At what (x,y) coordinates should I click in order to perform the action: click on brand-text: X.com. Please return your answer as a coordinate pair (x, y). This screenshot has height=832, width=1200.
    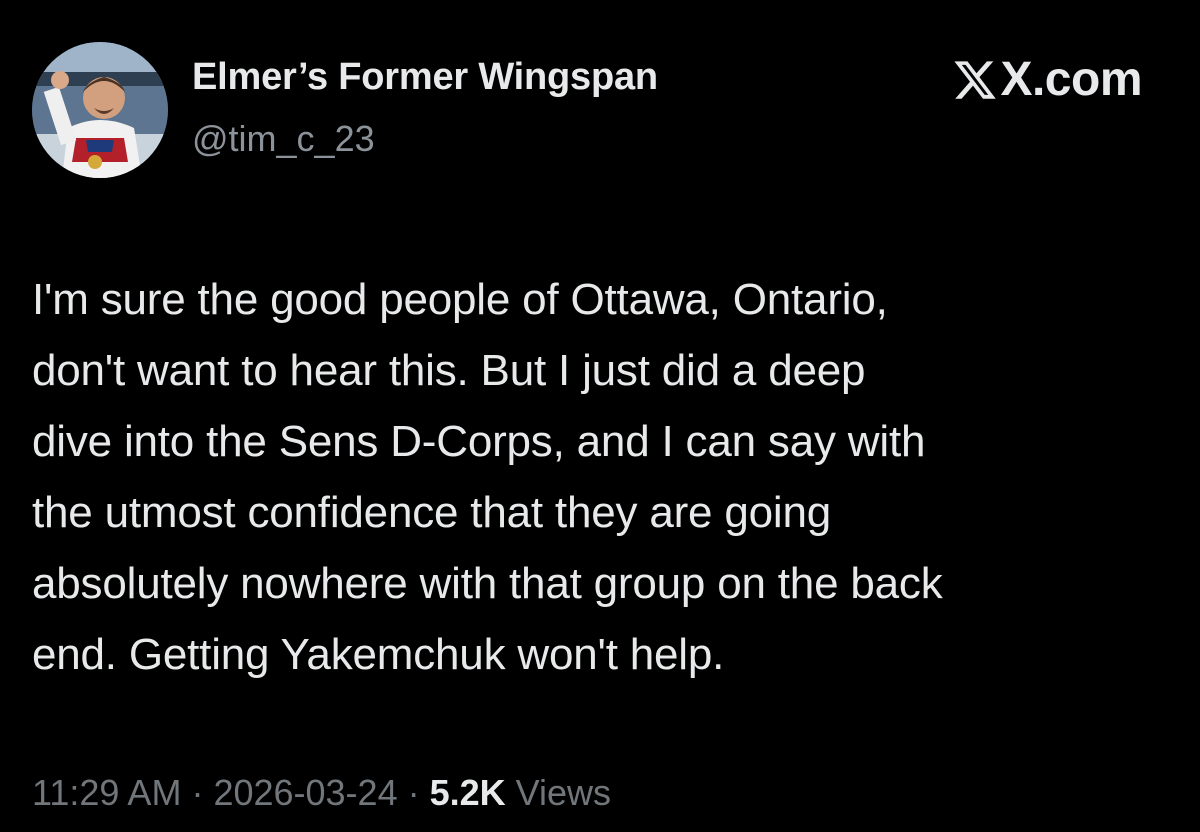
    Looking at the image, I should click on (1071, 79).